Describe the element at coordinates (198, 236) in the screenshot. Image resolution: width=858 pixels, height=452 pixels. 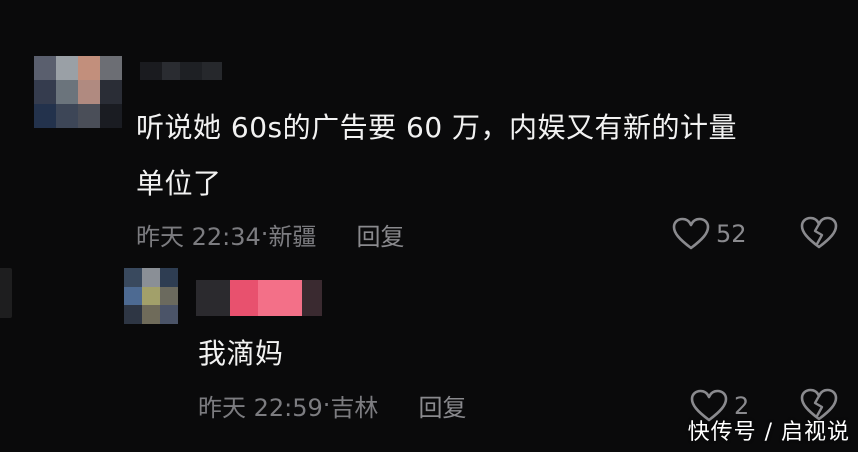
I see `comment-time: 昨天 22:34` at that location.